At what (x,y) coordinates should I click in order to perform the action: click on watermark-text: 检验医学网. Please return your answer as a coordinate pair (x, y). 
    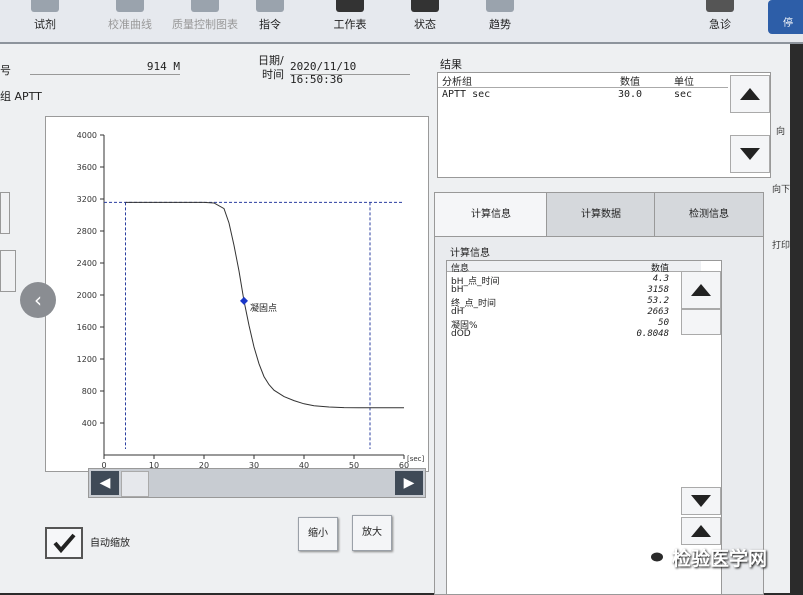
    Looking at the image, I should click on (720, 559).